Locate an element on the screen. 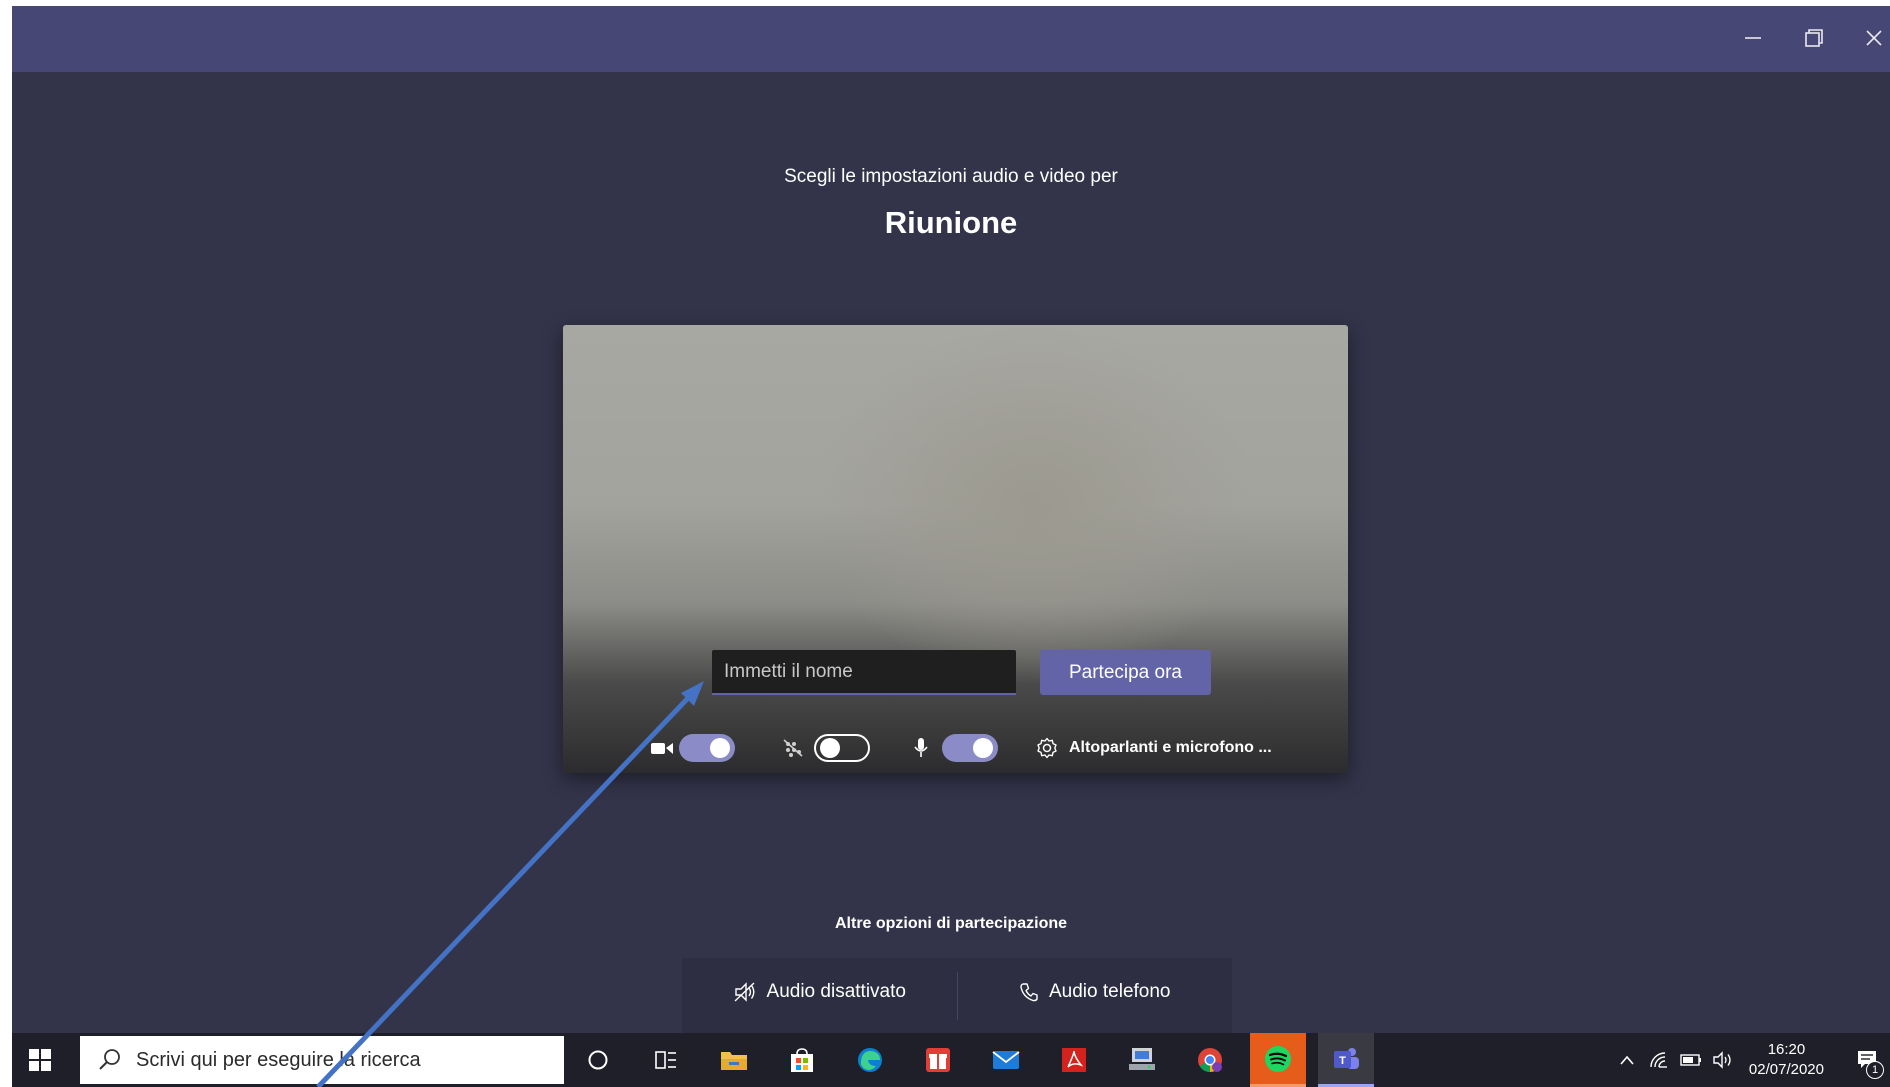 This screenshot has height=1087, width=1890. file-explorer-button is located at coordinates (734, 1060).